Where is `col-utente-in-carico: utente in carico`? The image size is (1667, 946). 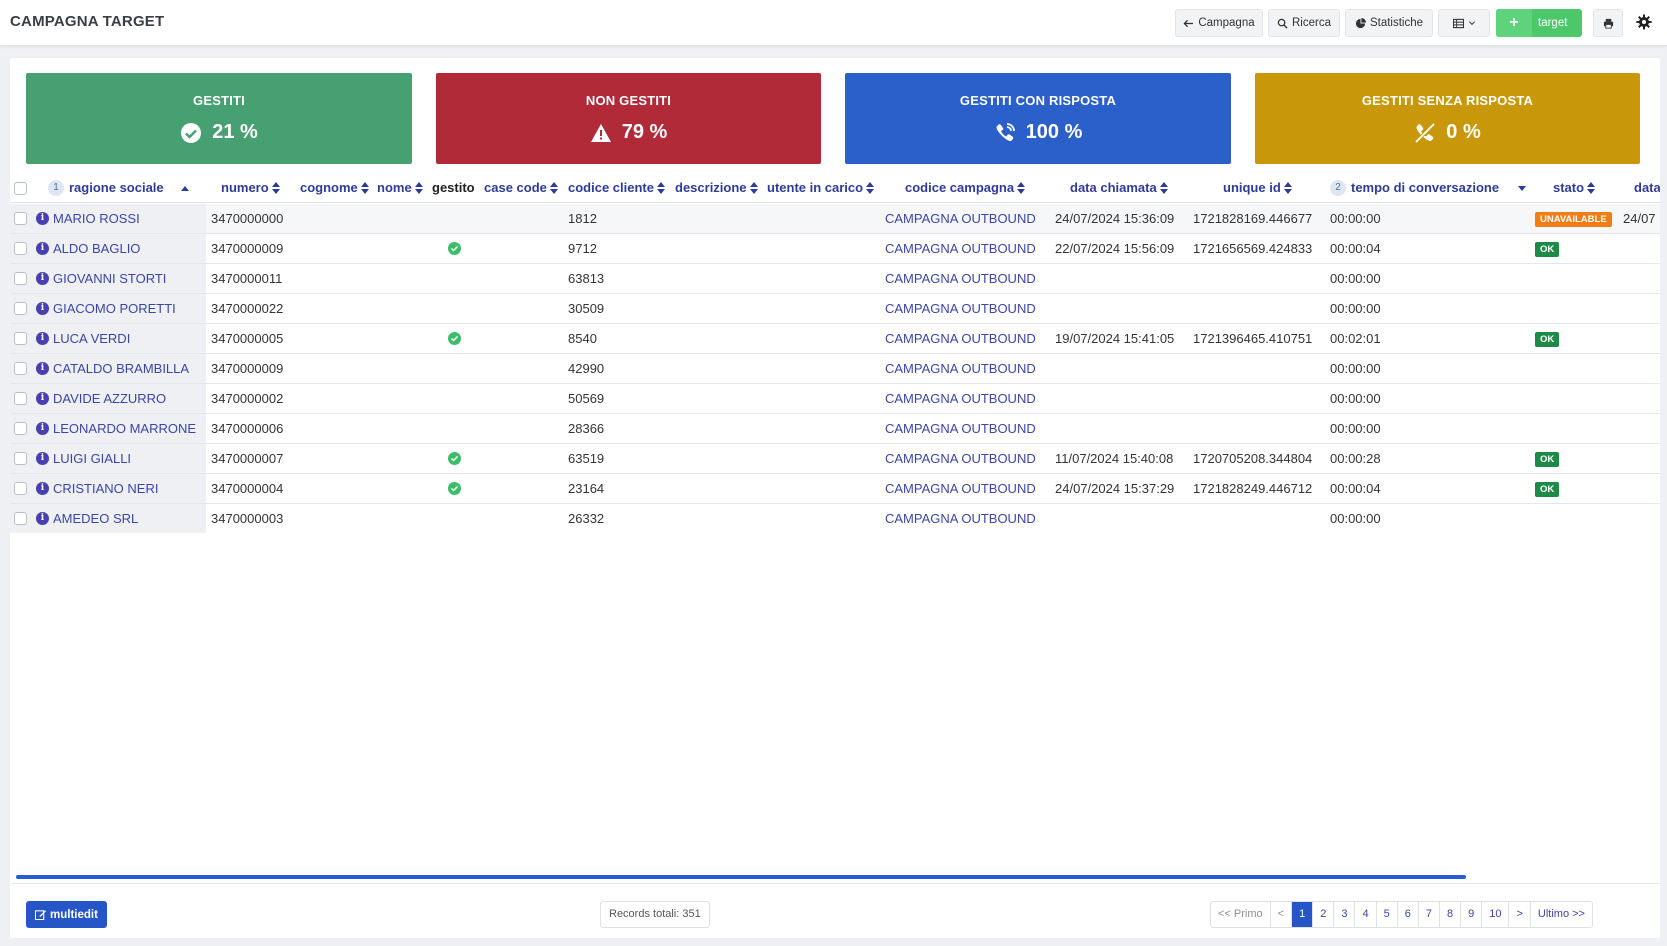
col-utente-in-carico: utente in carico is located at coordinates (821, 188).